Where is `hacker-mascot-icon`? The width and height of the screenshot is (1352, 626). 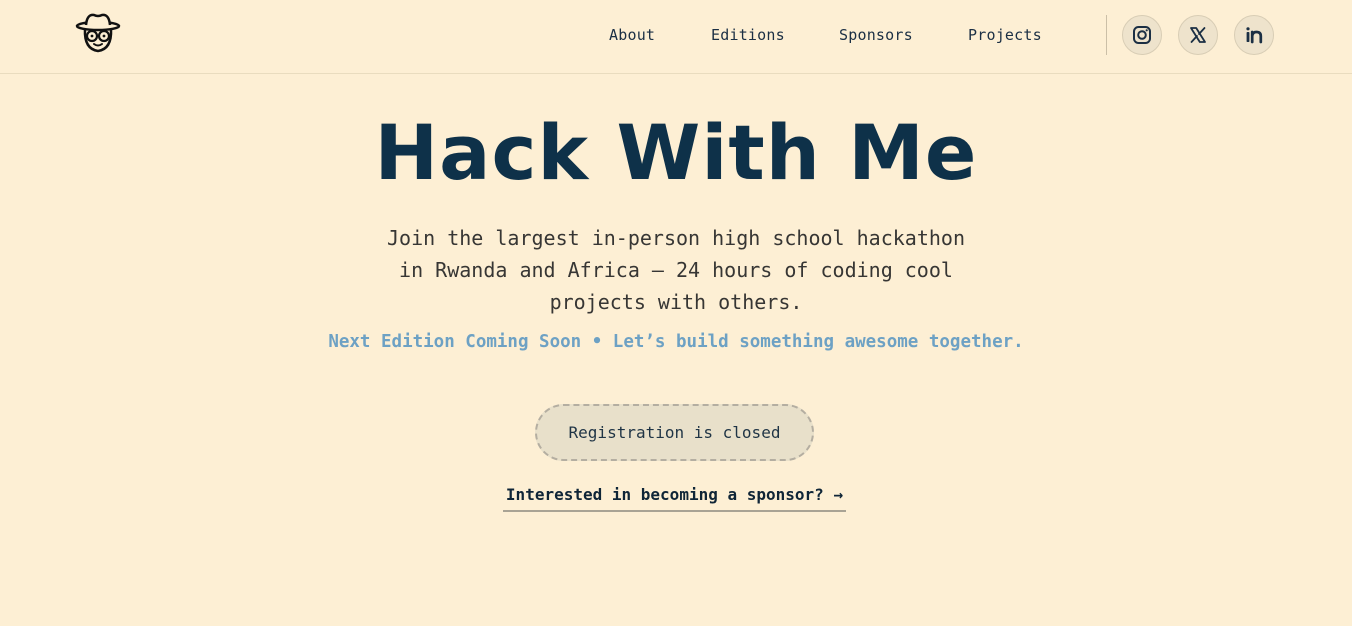
hacker-mascot-icon is located at coordinates (98, 33).